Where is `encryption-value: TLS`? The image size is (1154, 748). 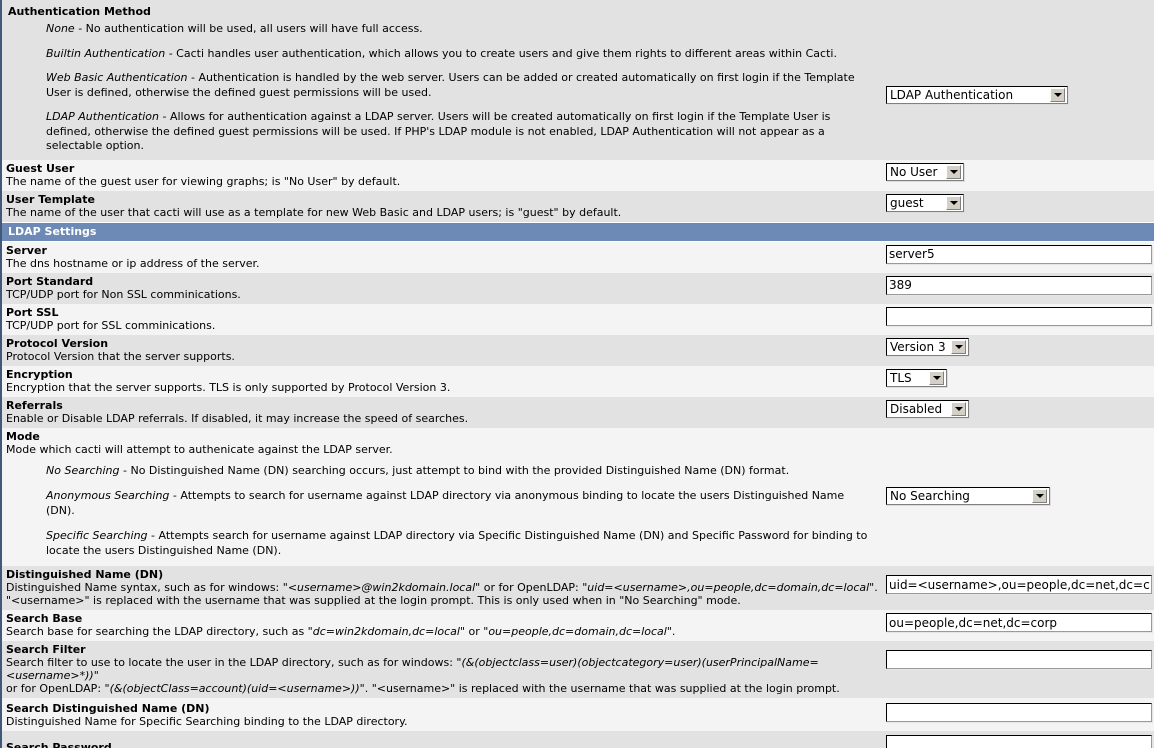 encryption-value: TLS is located at coordinates (901, 377).